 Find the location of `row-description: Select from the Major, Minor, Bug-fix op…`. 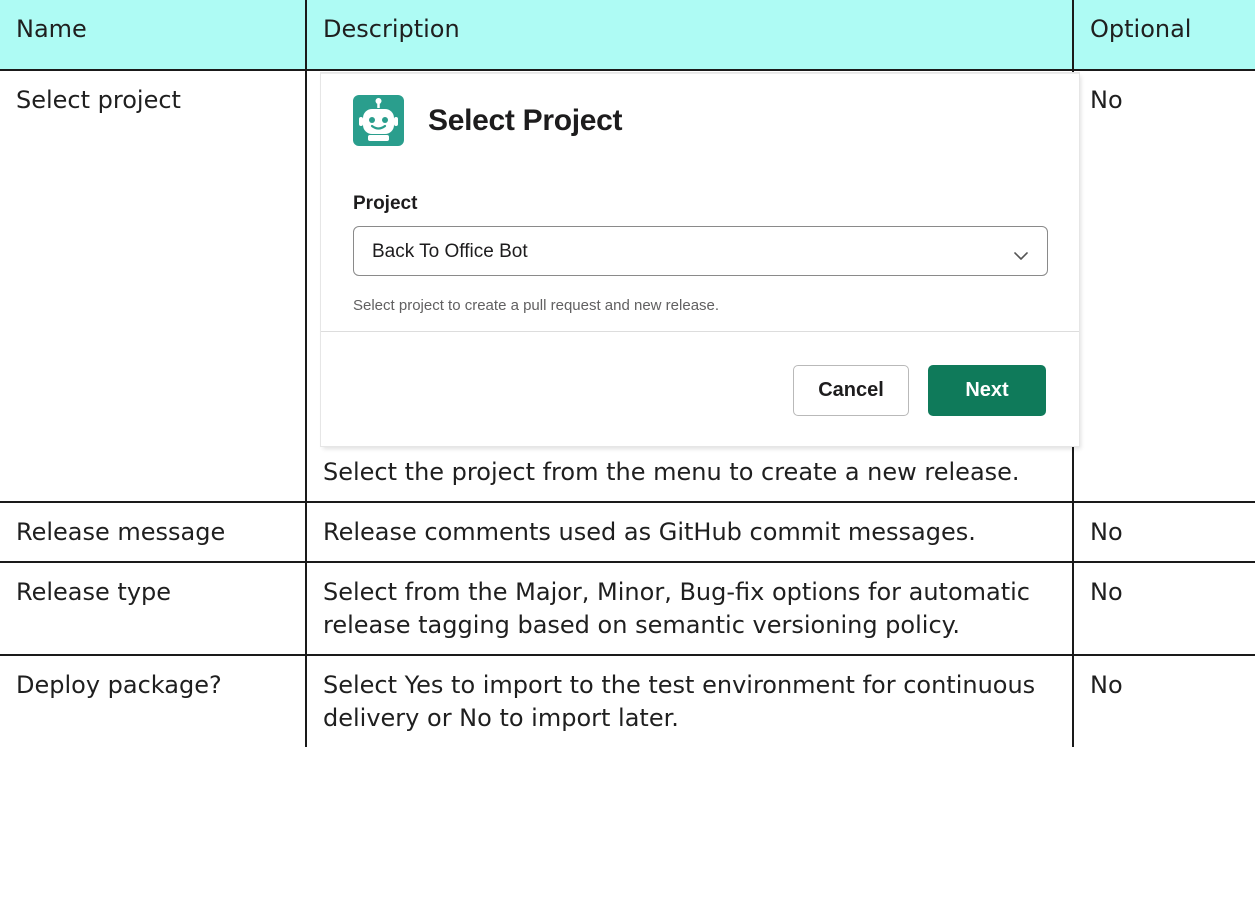

row-description: Select from the Major, Minor, Bug-fix op… is located at coordinates (689, 608).